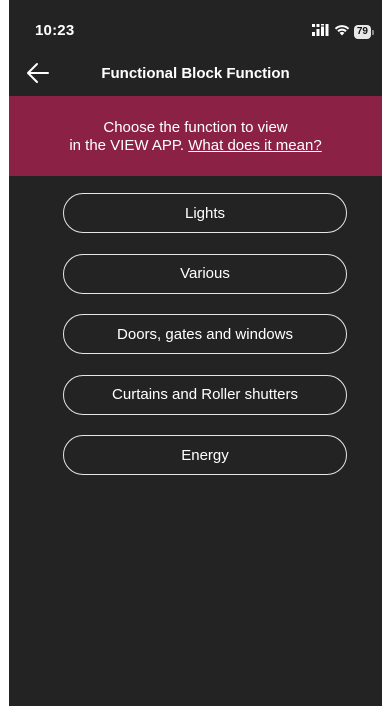  I want to click on battery-tip, so click(373, 32).